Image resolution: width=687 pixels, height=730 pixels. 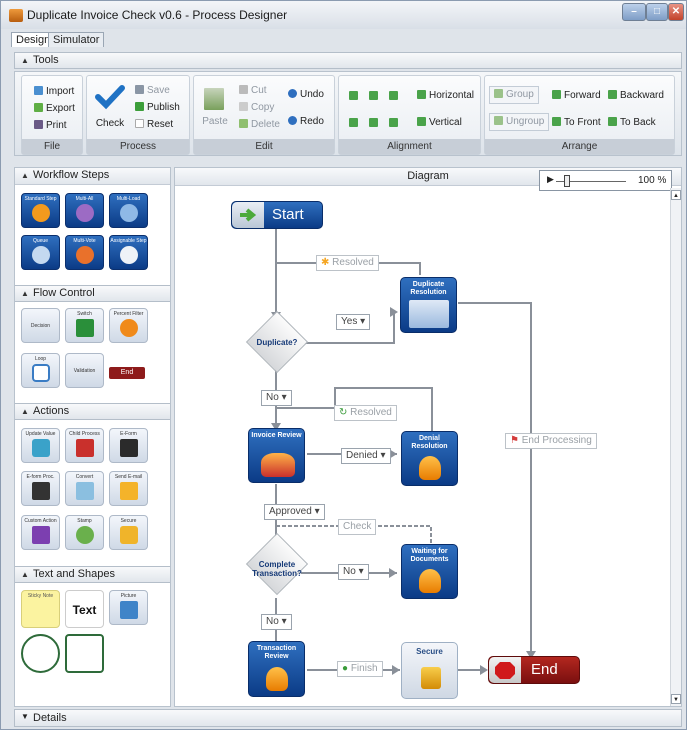 I want to click on align-top-icon, so click(x=353, y=122).